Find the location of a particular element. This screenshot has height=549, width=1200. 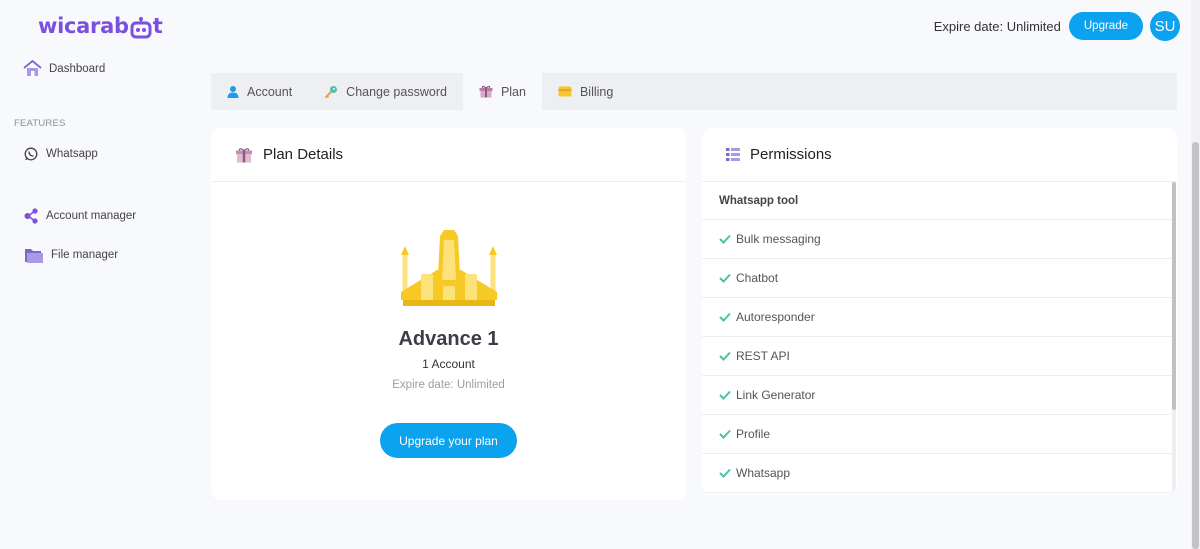

header-account-area: Expire date: Unlimited Upgrade SU is located at coordinates (1057, 26).